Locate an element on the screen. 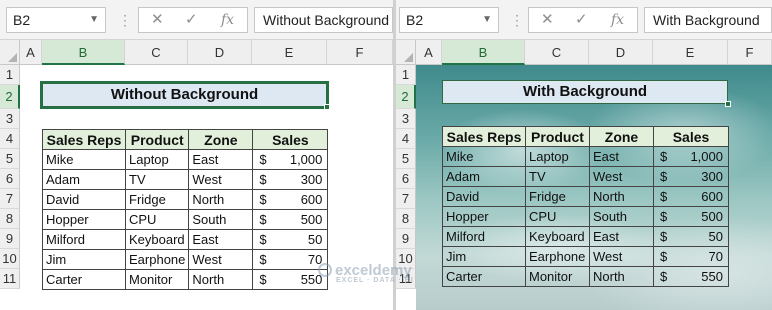 The image size is (772, 310). header-sales-reps: Sales Reps is located at coordinates (84, 139).